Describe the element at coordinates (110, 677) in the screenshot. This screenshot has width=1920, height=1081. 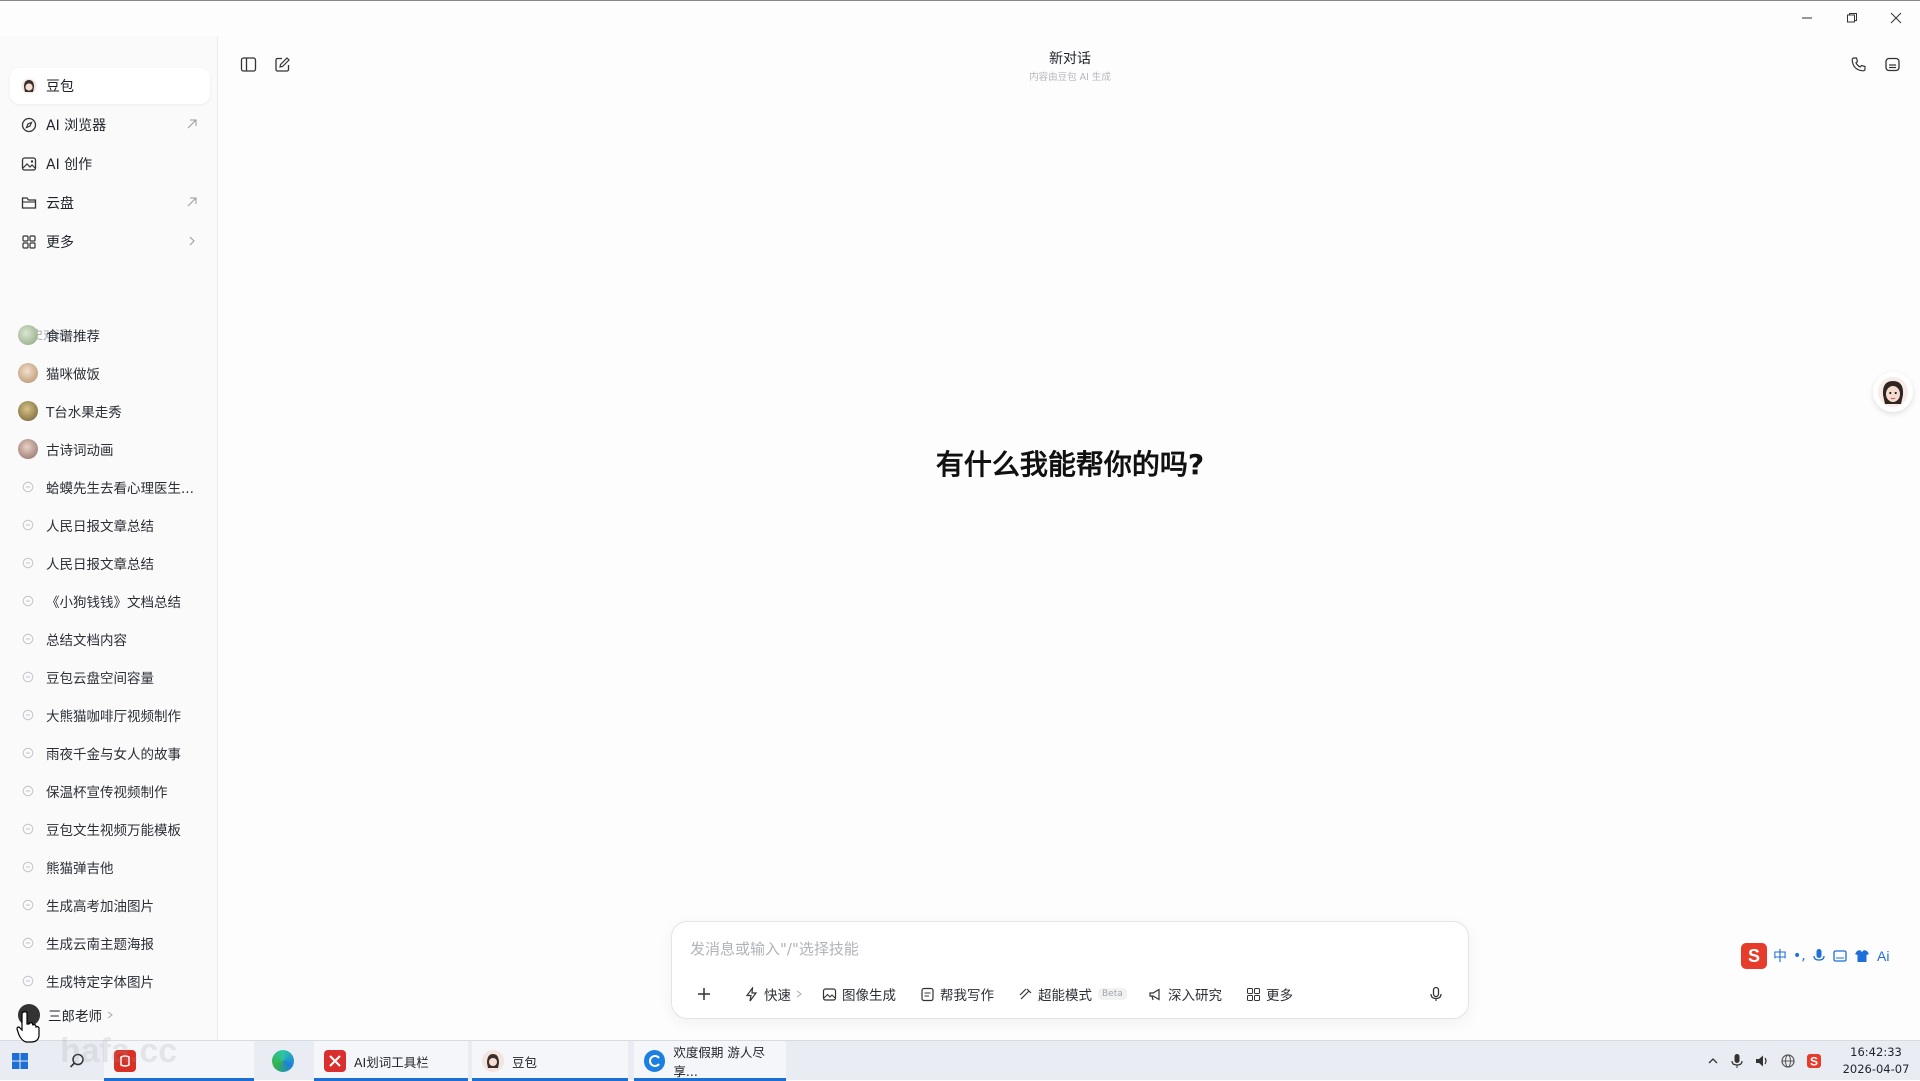
I see `history-item: 豆包云盘空间容量` at that location.